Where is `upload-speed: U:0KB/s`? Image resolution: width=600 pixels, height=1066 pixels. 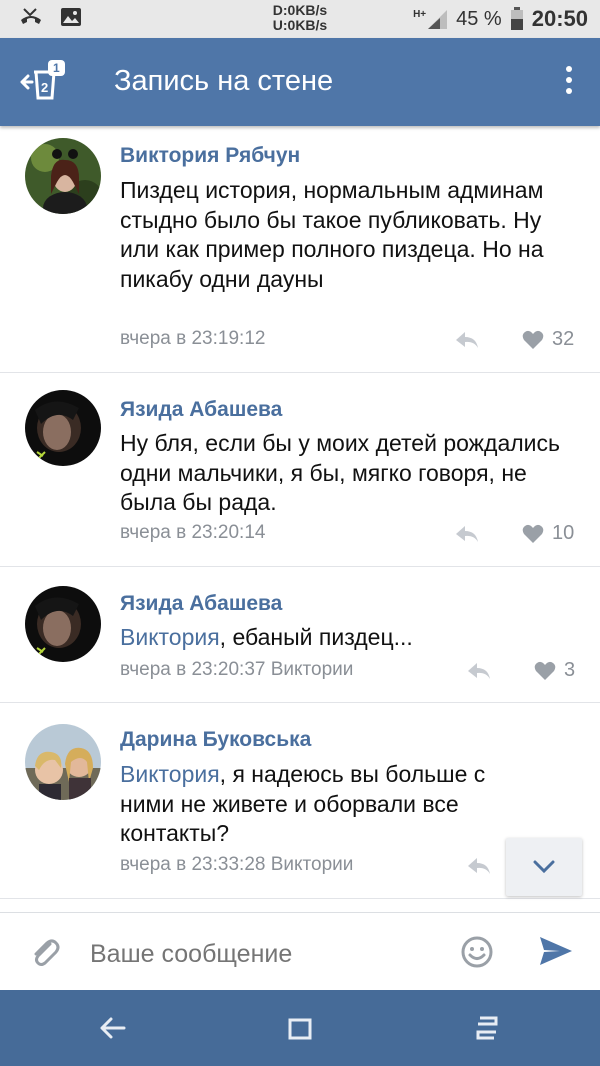 upload-speed: U:0KB/s is located at coordinates (300, 25).